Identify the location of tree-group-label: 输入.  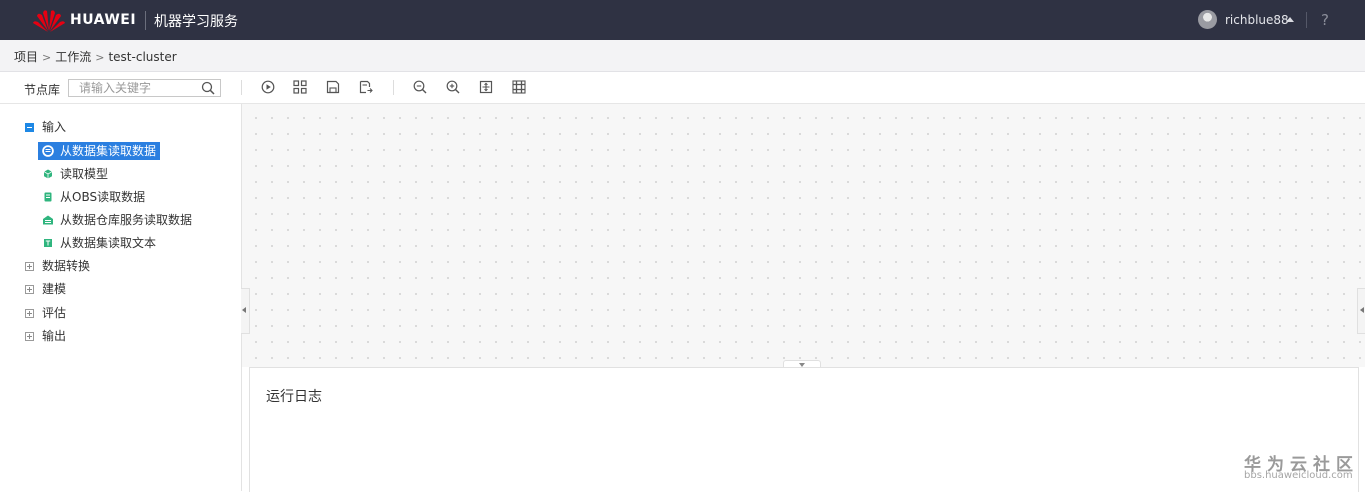
(54, 127).